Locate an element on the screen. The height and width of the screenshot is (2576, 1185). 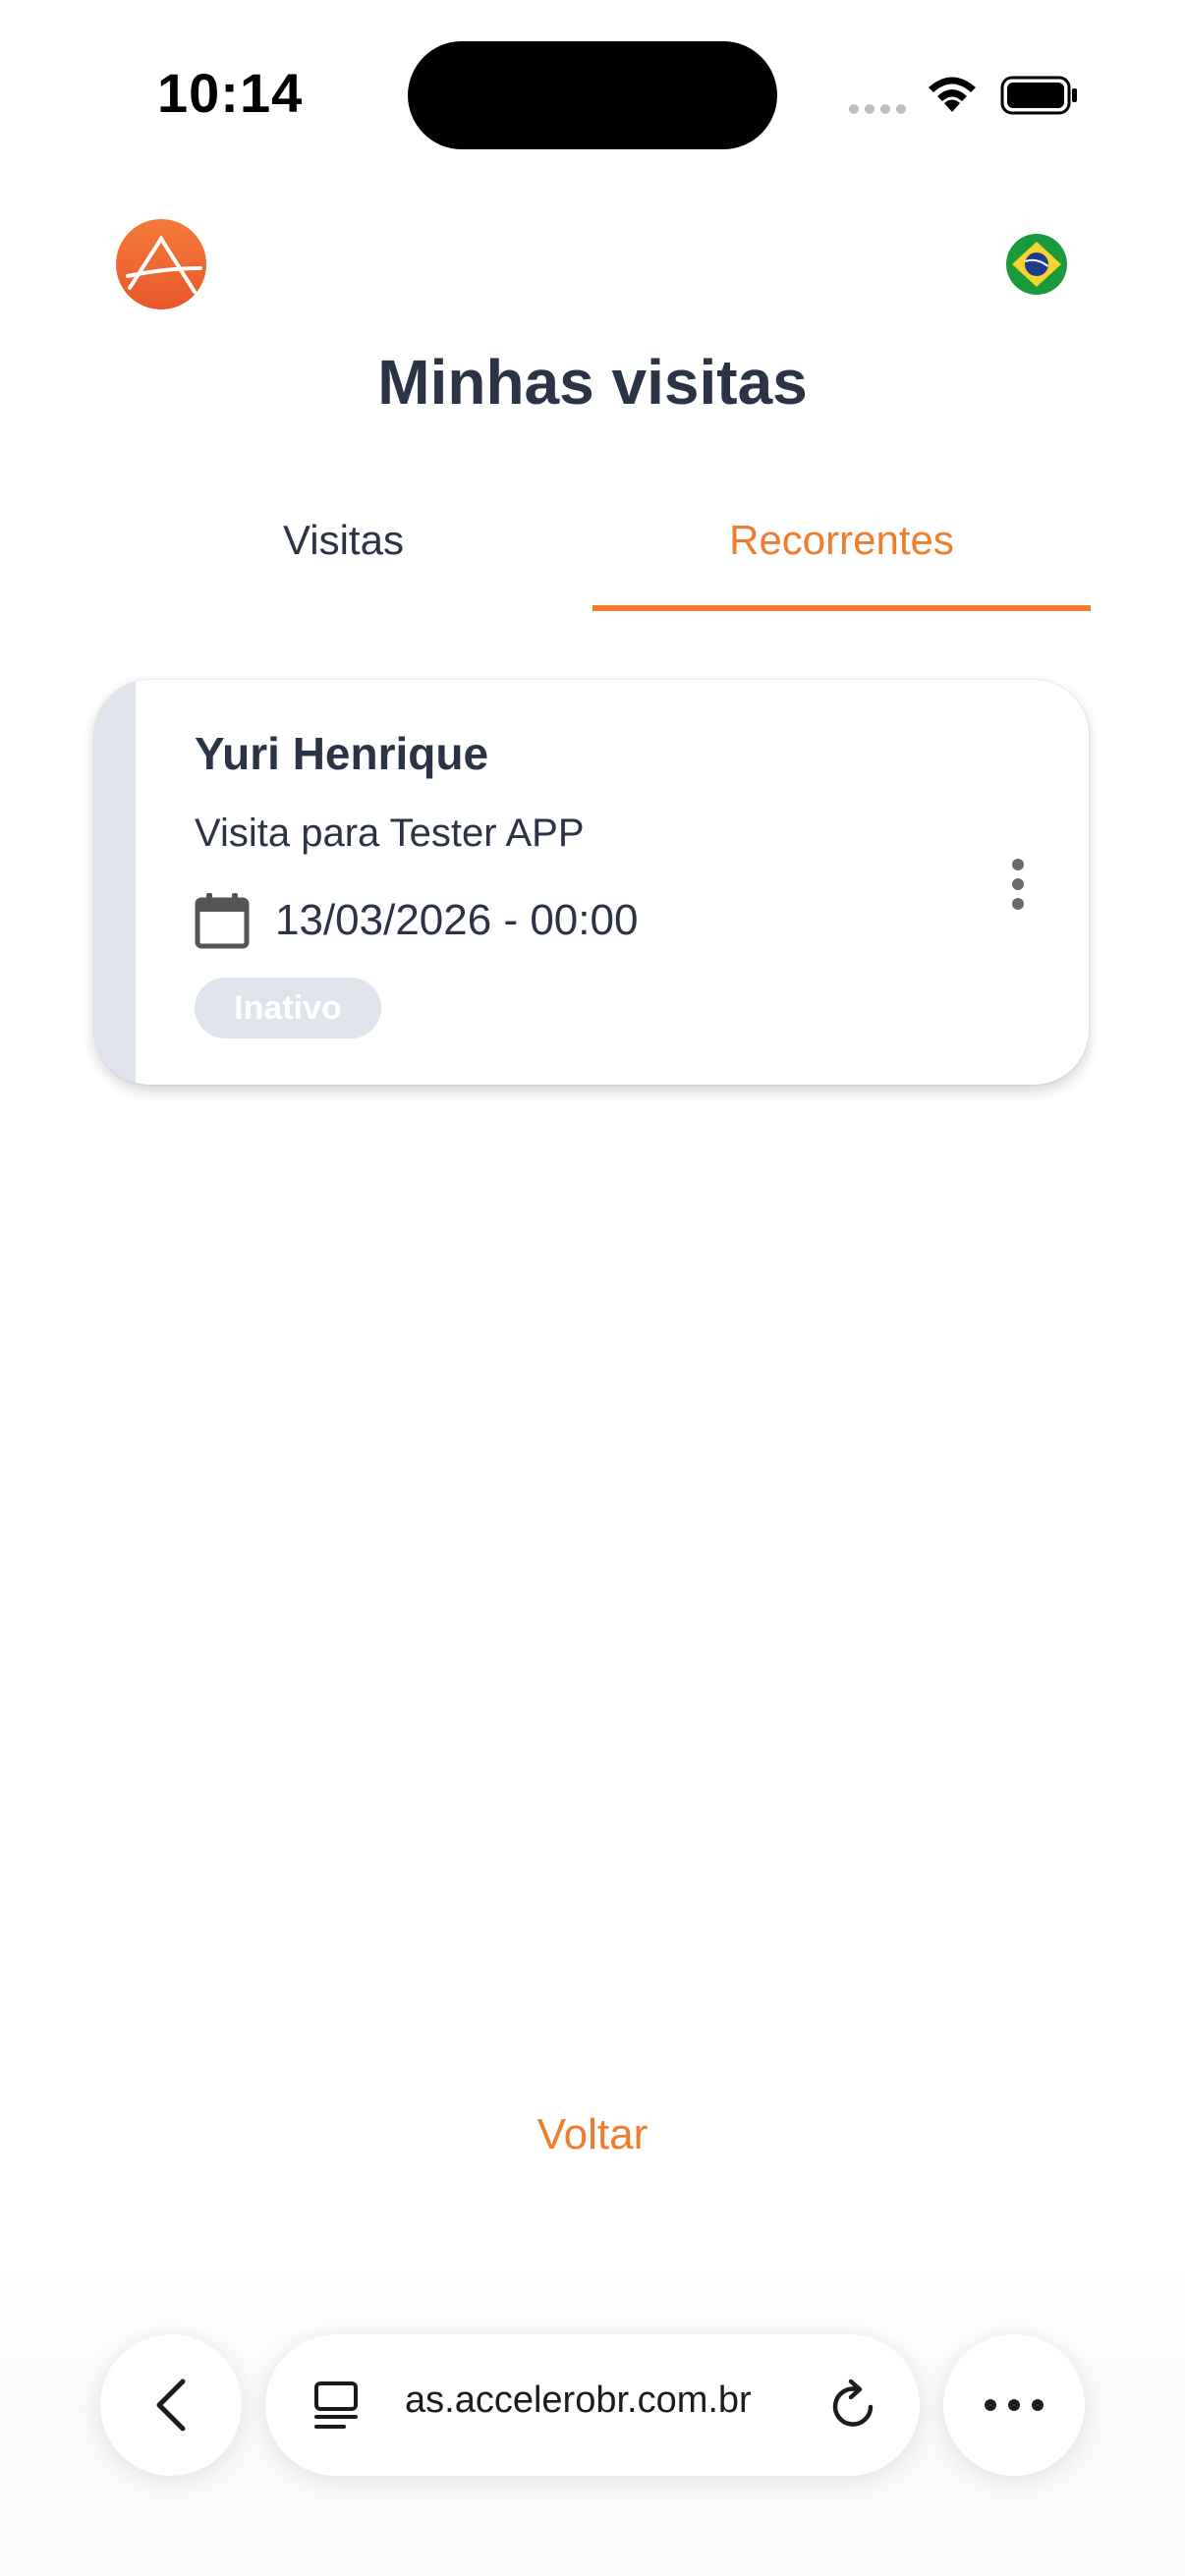
brazil-flag-icon is located at coordinates (1037, 264).